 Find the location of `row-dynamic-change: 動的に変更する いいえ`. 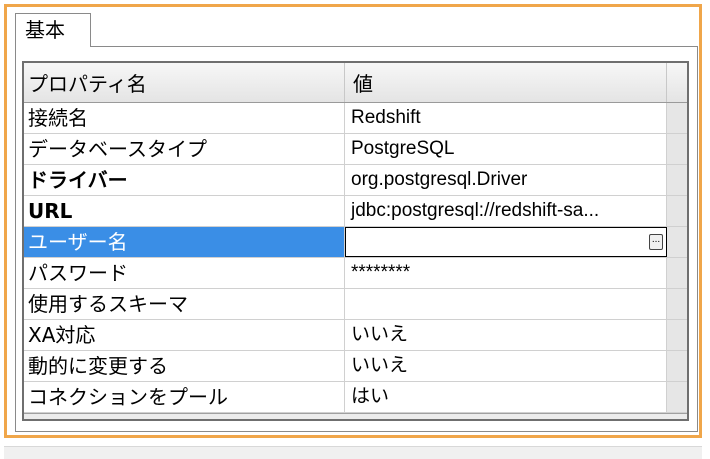

row-dynamic-change: 動的に変更する いいえ is located at coordinates (355, 366).